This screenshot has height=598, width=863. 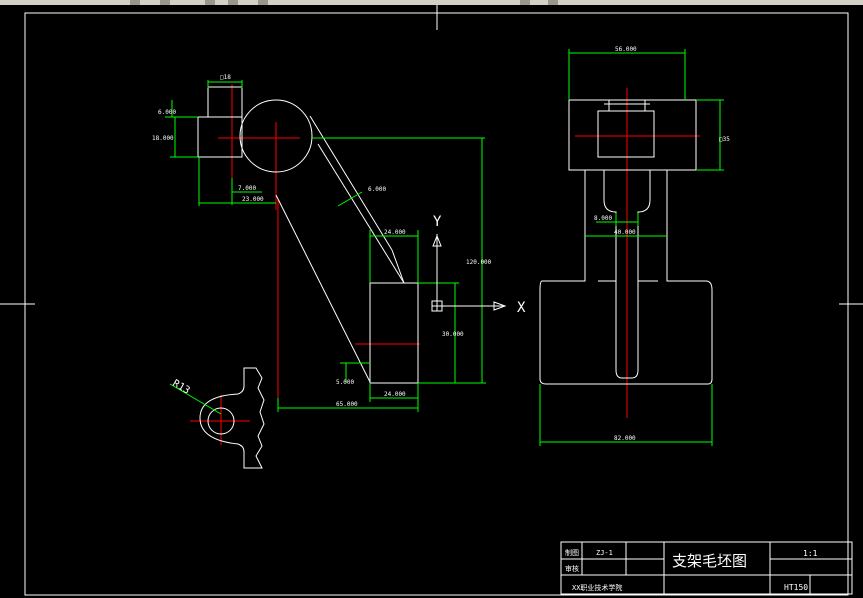 I want to click on dim-82: 82.000, so click(x=625, y=438).